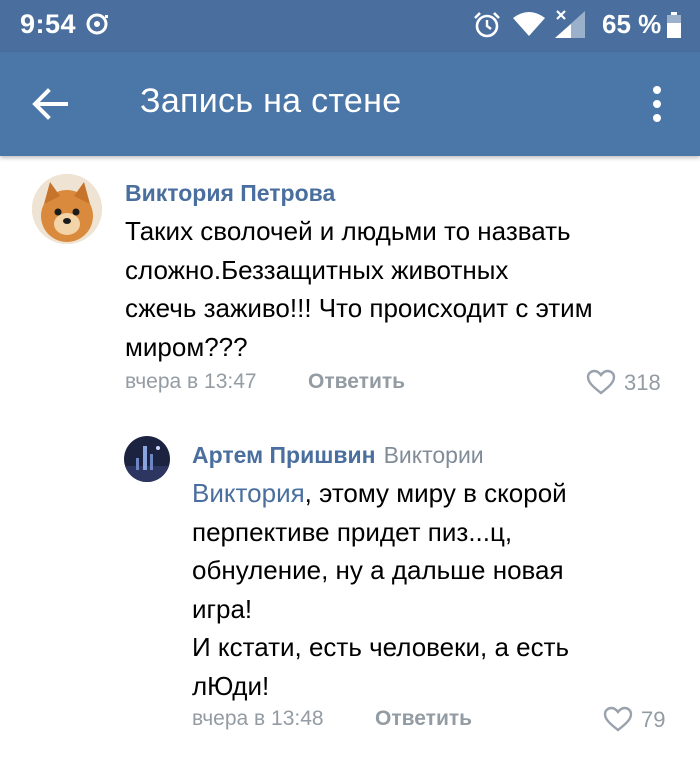 Image resolution: width=700 pixels, height=758 pixels. What do you see at coordinates (529, 24) in the screenshot?
I see `wifi-icon` at bounding box center [529, 24].